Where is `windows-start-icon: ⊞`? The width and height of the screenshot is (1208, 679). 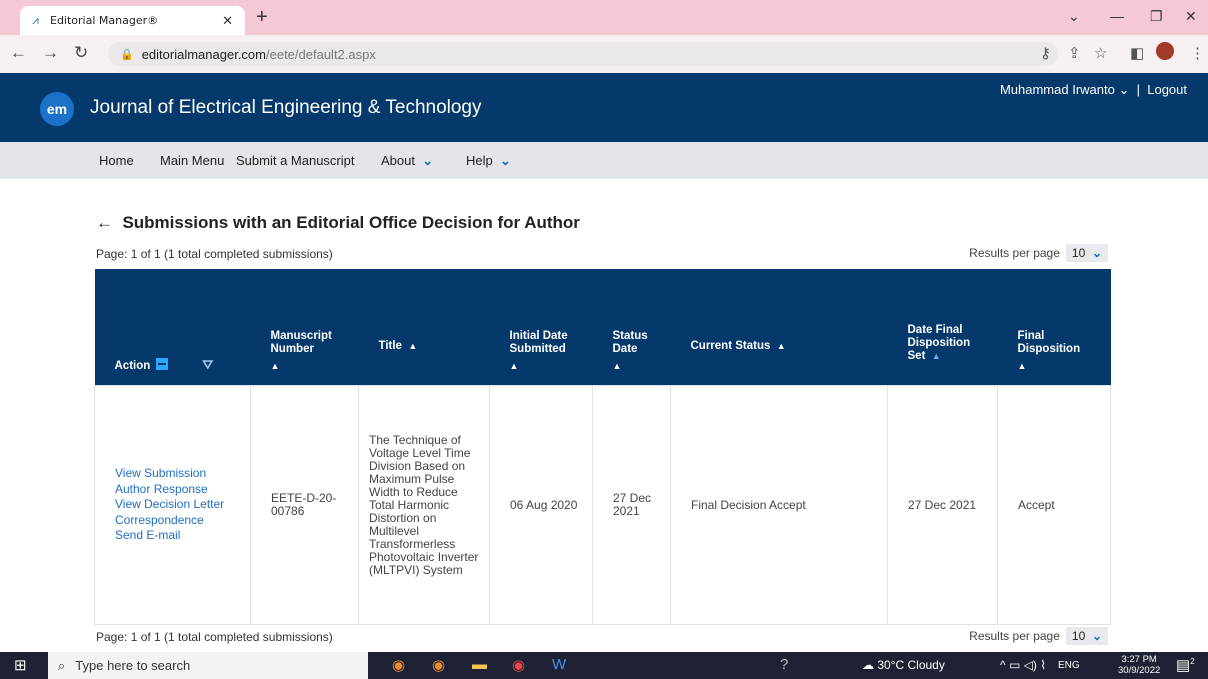
windows-start-icon: ⊞ is located at coordinates (20, 665).